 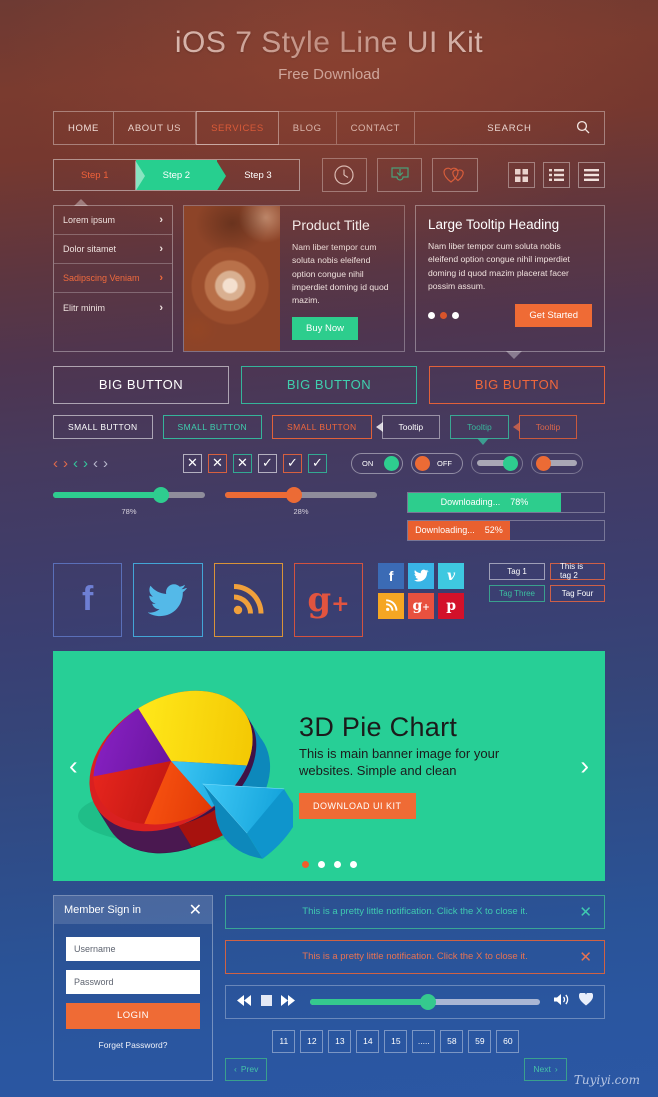 I want to click on slider-switch-green, so click(x=497, y=463).